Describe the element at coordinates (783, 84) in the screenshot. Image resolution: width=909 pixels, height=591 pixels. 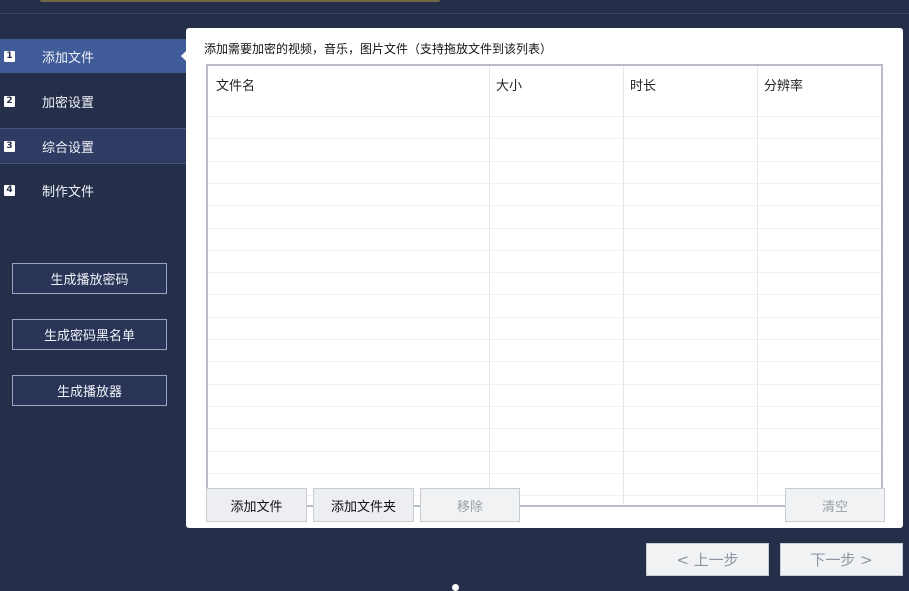
I see `column-header-resolution: 分辨率` at that location.